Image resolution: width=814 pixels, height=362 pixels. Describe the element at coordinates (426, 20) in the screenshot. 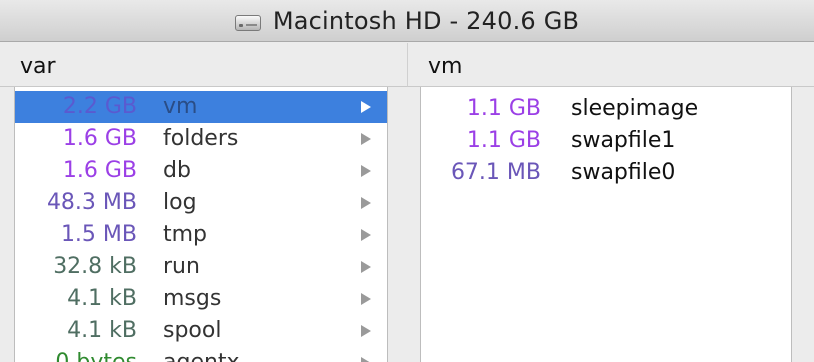

I see `window-title: Macintosh HD - 240.6 GB` at that location.